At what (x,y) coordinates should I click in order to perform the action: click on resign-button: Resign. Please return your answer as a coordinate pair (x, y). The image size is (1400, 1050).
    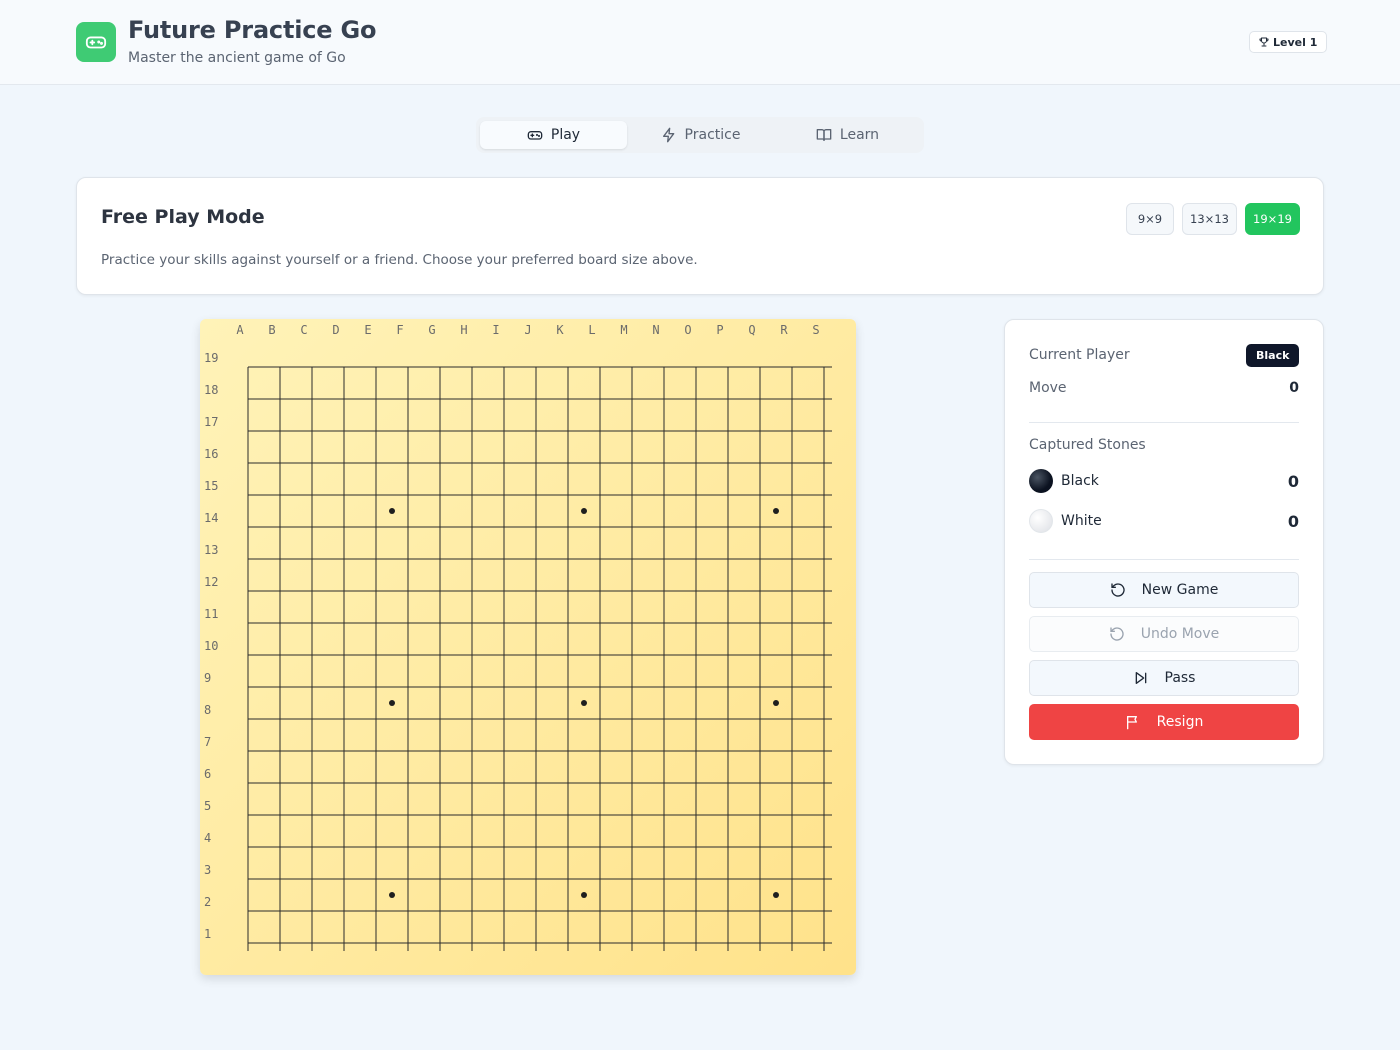
    Looking at the image, I should click on (1164, 722).